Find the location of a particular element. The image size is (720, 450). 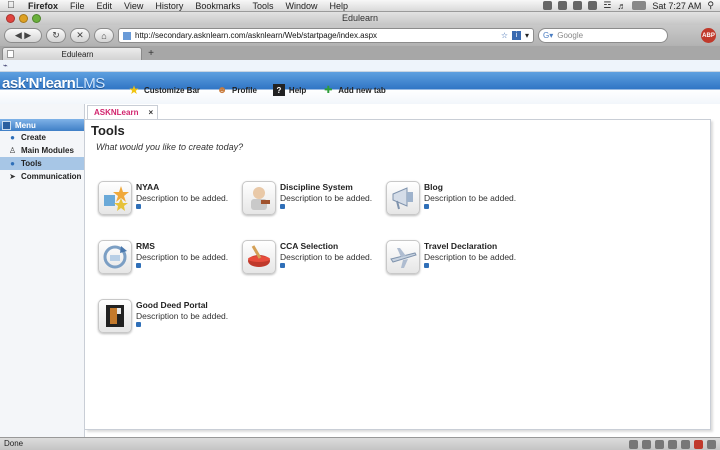

menu-edit: Edit is located at coordinates (105, 6).